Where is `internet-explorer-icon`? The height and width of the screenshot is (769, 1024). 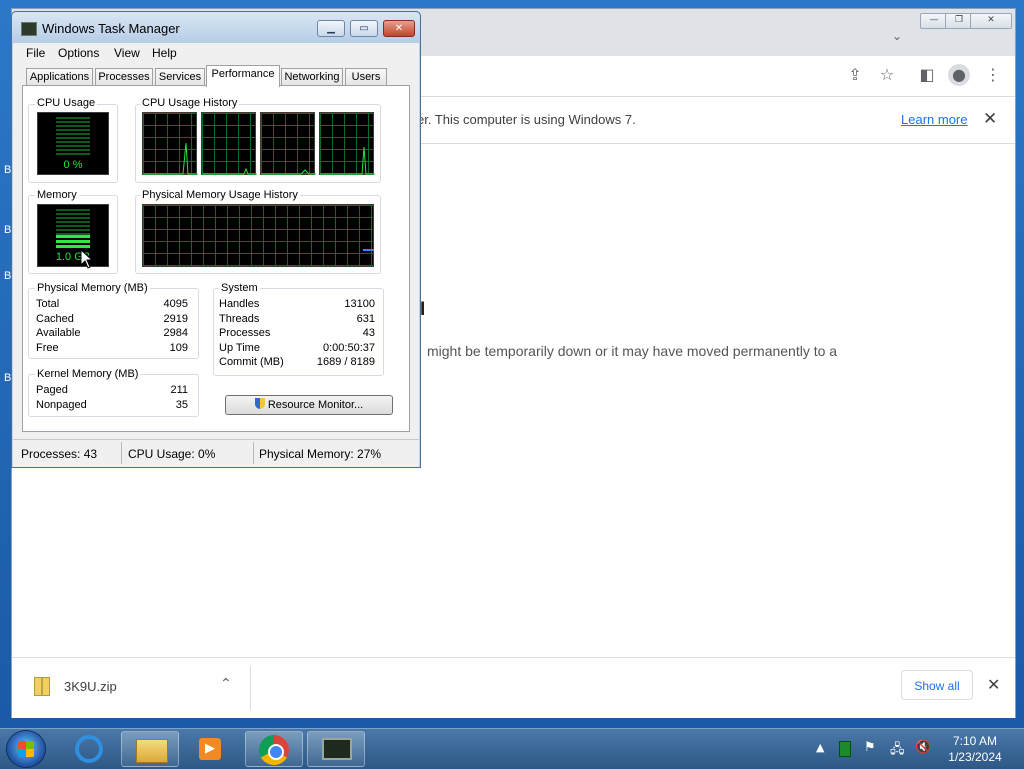 internet-explorer-icon is located at coordinates (89, 749).